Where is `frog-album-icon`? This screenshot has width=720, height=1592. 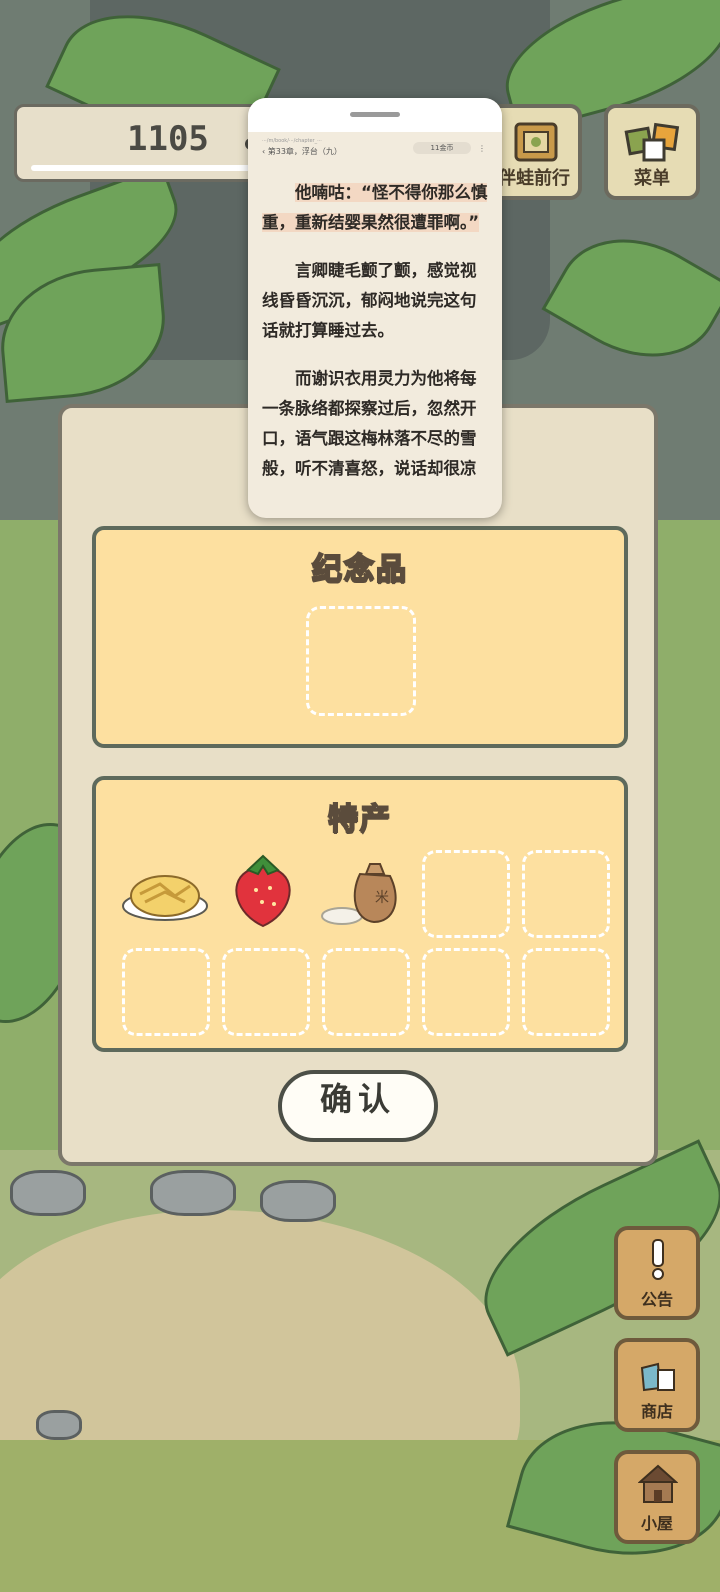
frog-album-icon is located at coordinates (536, 142).